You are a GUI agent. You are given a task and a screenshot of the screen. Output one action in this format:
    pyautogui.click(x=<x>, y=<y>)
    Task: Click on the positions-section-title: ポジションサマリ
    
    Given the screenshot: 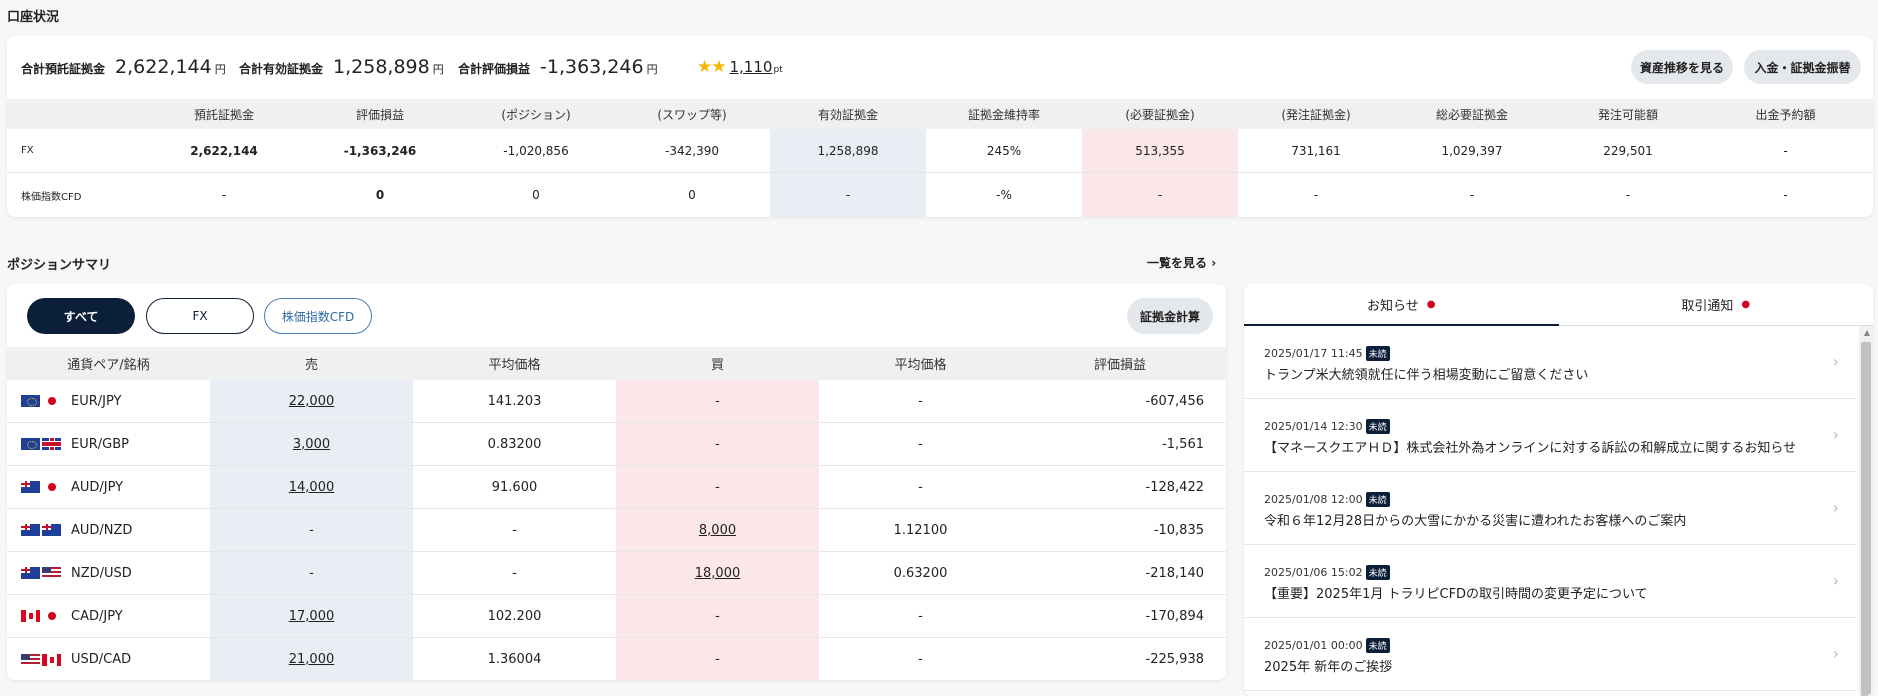 What is the action you would take?
    pyautogui.click(x=59, y=265)
    